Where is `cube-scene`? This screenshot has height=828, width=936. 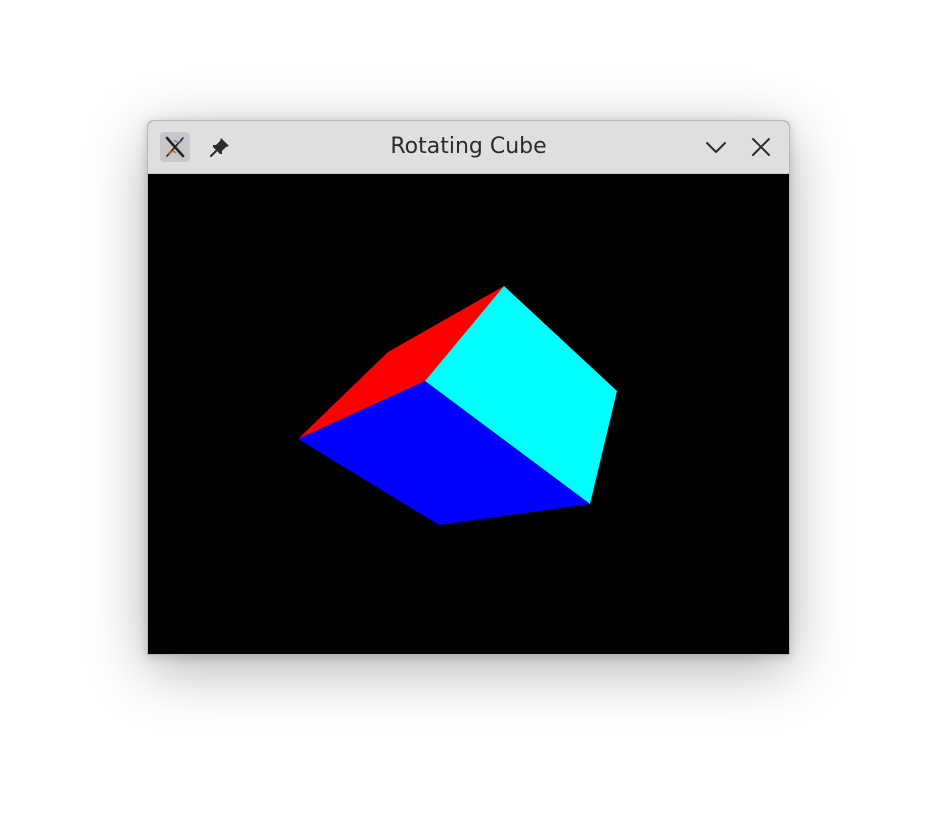 cube-scene is located at coordinates (457, 405).